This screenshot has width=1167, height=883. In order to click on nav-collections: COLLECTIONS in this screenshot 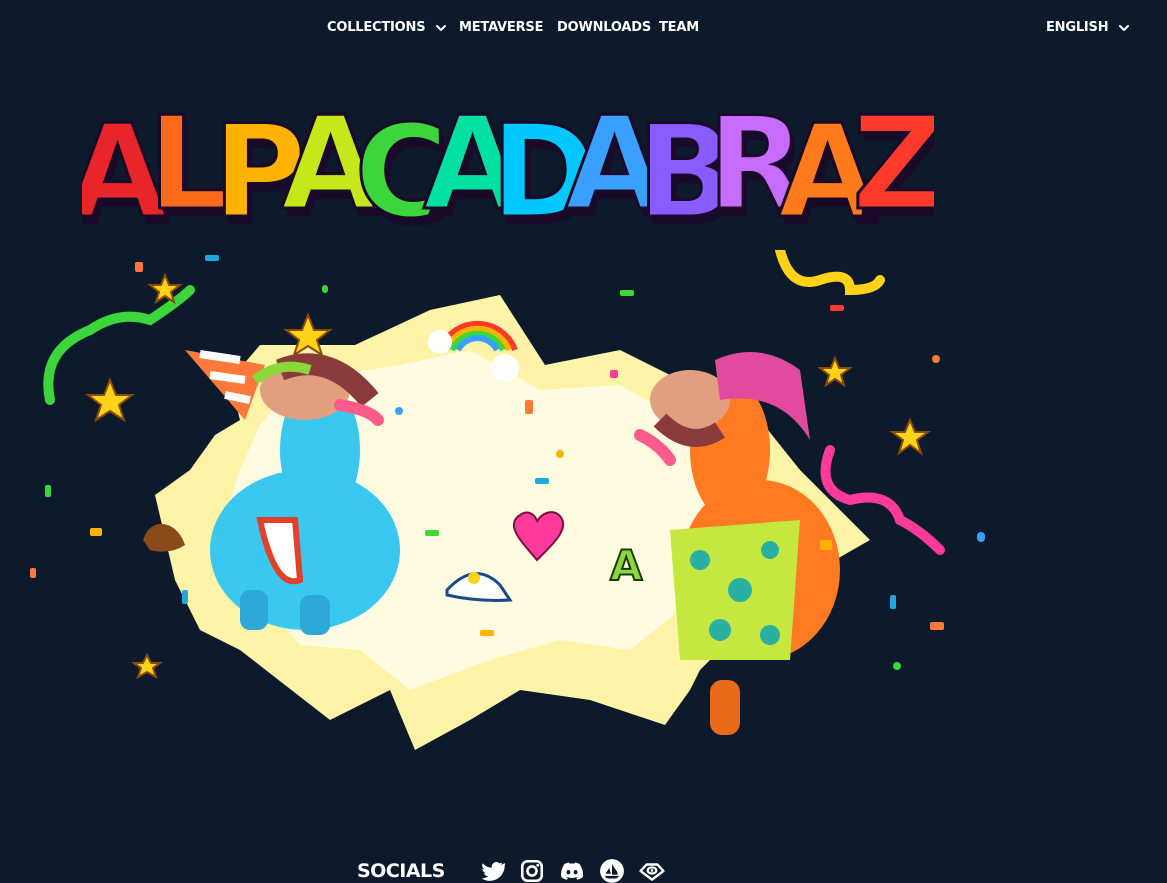, I will do `click(387, 27)`.